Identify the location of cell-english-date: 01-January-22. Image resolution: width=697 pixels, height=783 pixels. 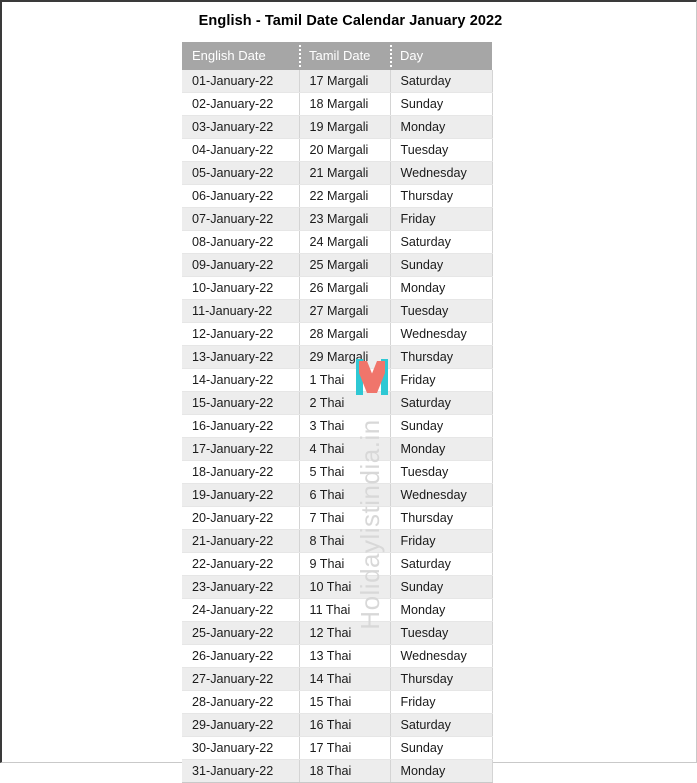
(241, 81).